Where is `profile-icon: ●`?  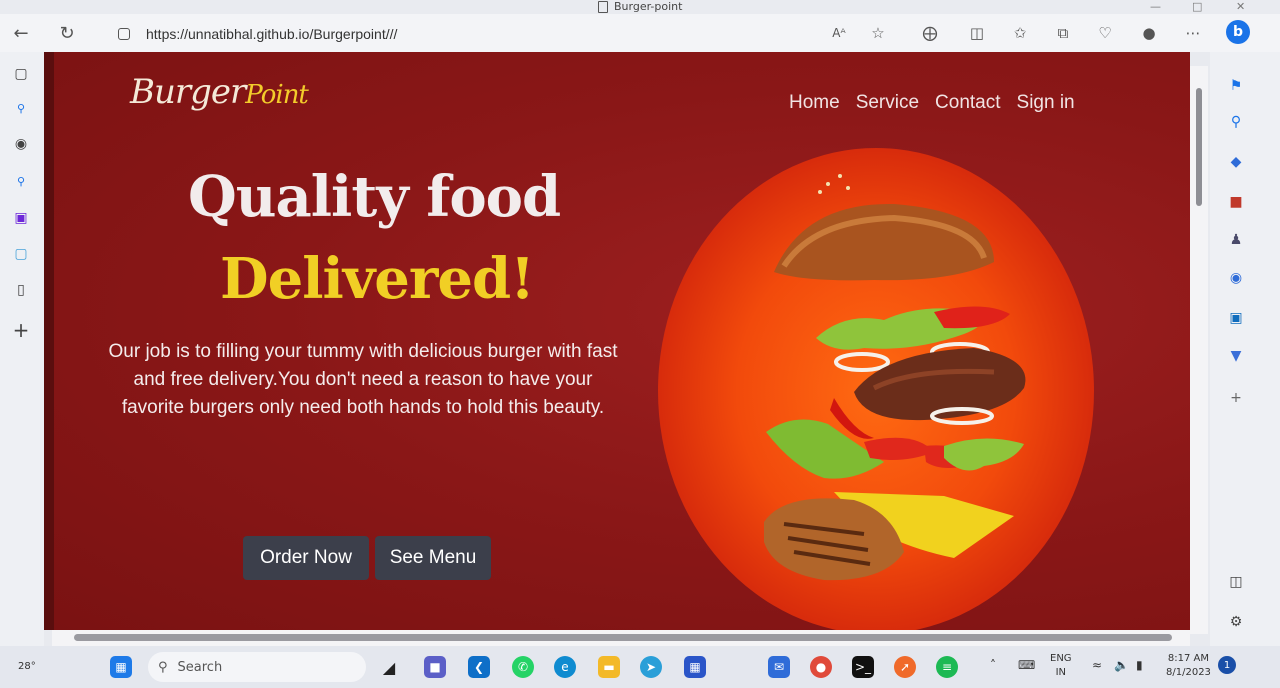 profile-icon: ● is located at coordinates (1149, 33).